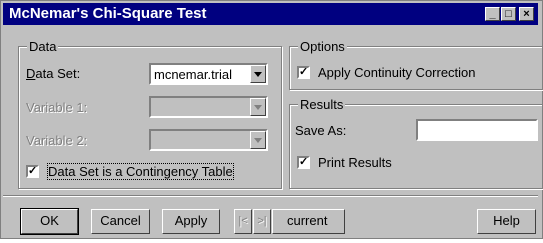 The height and width of the screenshot is (243, 543). Describe the element at coordinates (193, 74) in the screenshot. I see `data-set-value: mcnemar.trial` at that location.